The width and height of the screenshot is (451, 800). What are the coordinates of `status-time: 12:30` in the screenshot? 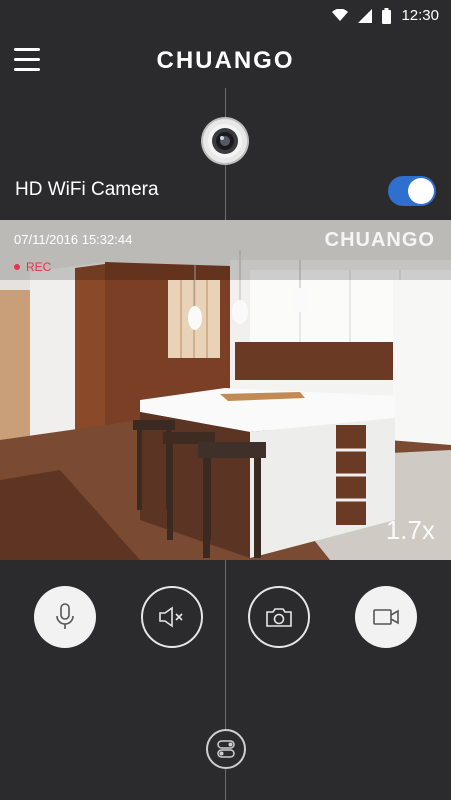 It's located at (420, 15).